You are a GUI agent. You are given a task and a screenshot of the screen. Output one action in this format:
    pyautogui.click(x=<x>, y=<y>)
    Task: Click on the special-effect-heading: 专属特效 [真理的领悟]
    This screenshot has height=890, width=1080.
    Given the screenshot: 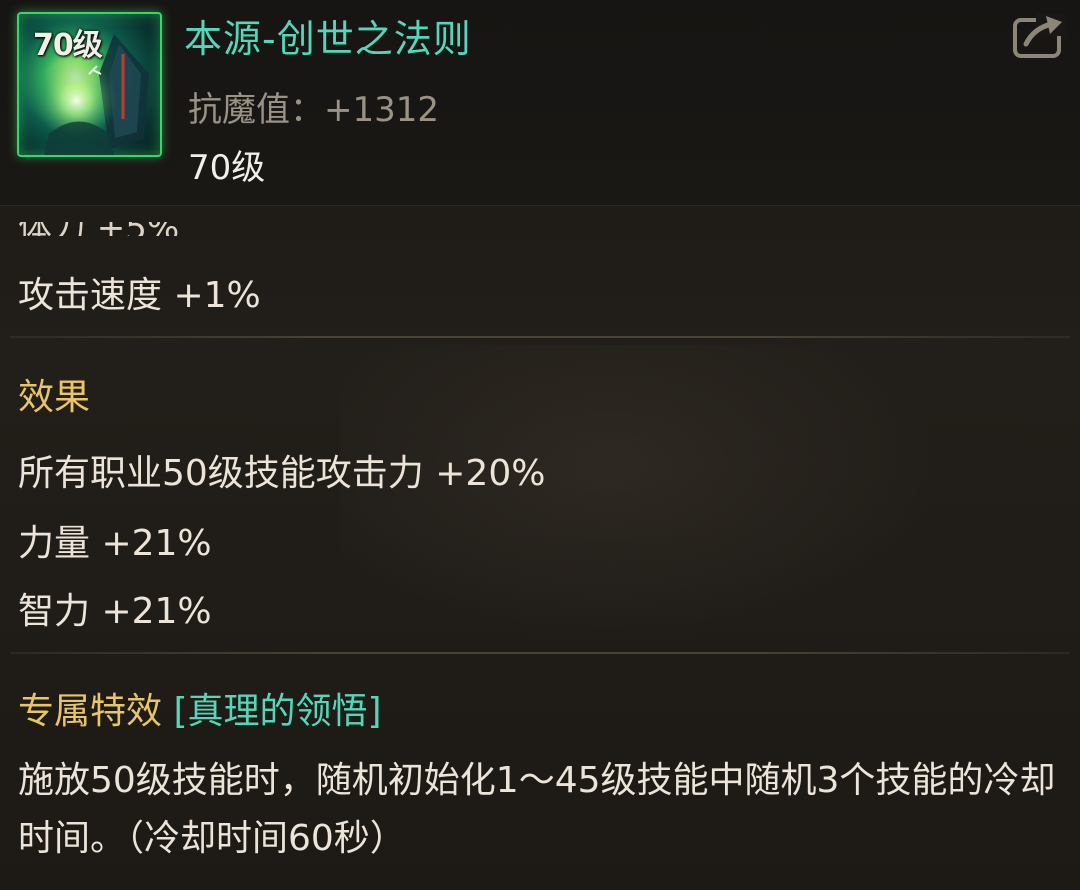 What is the action you would take?
    pyautogui.click(x=200, y=708)
    